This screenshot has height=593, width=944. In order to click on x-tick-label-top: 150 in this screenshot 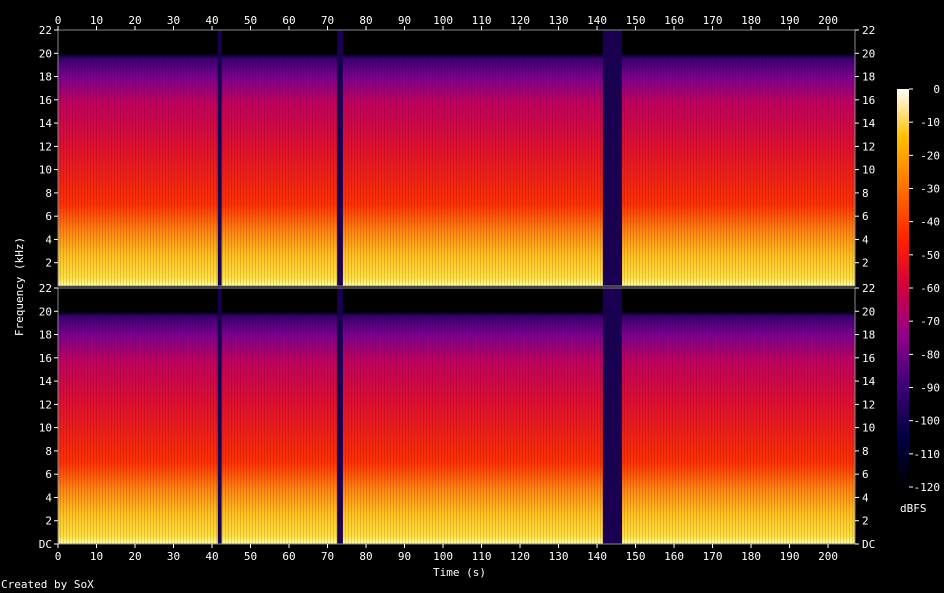, I will do `click(636, 20)`.